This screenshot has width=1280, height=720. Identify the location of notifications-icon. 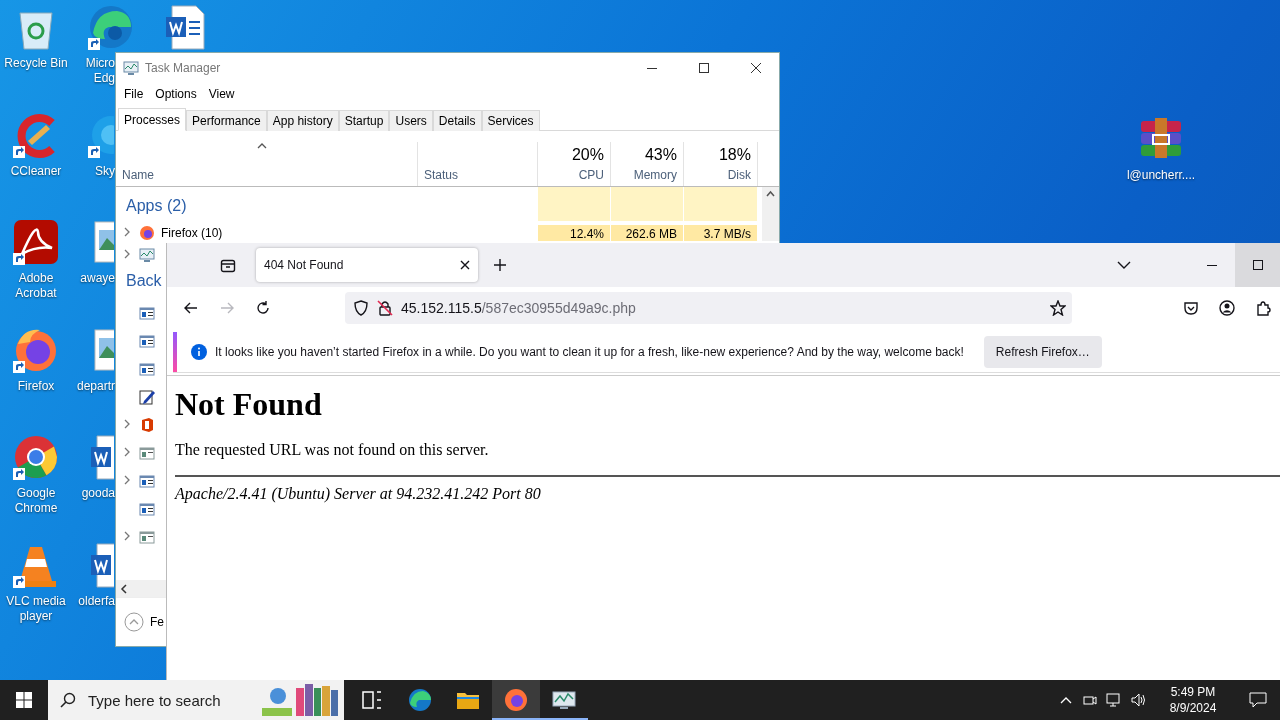
(1258, 700).